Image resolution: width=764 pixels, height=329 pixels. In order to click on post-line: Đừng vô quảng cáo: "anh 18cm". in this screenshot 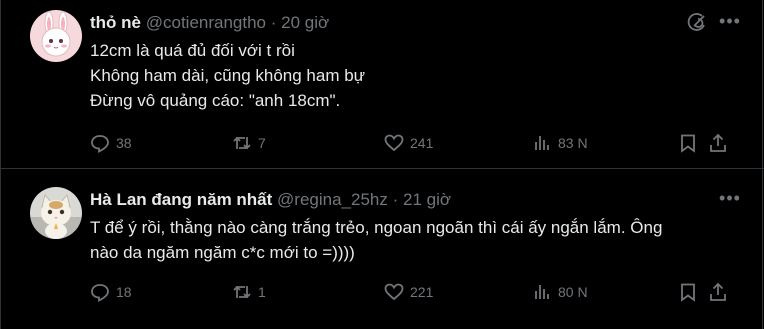, I will do `click(215, 100)`.